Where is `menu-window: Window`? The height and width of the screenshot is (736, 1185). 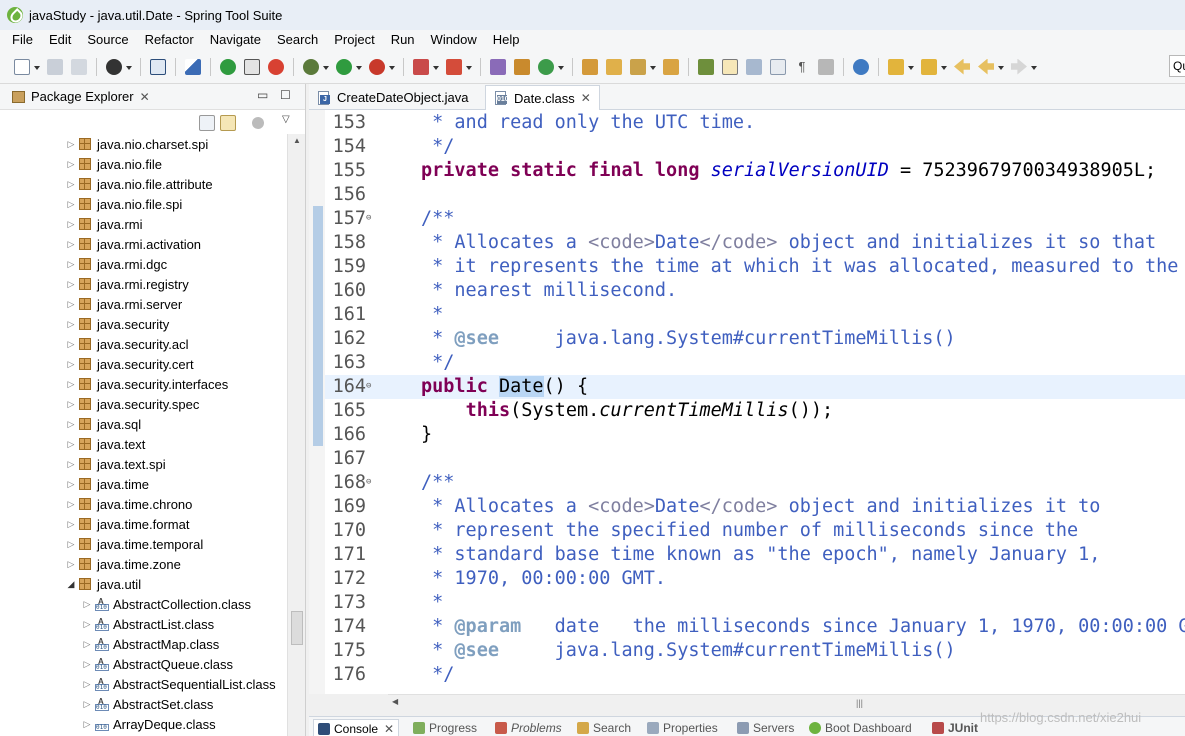 menu-window: Window is located at coordinates (454, 40).